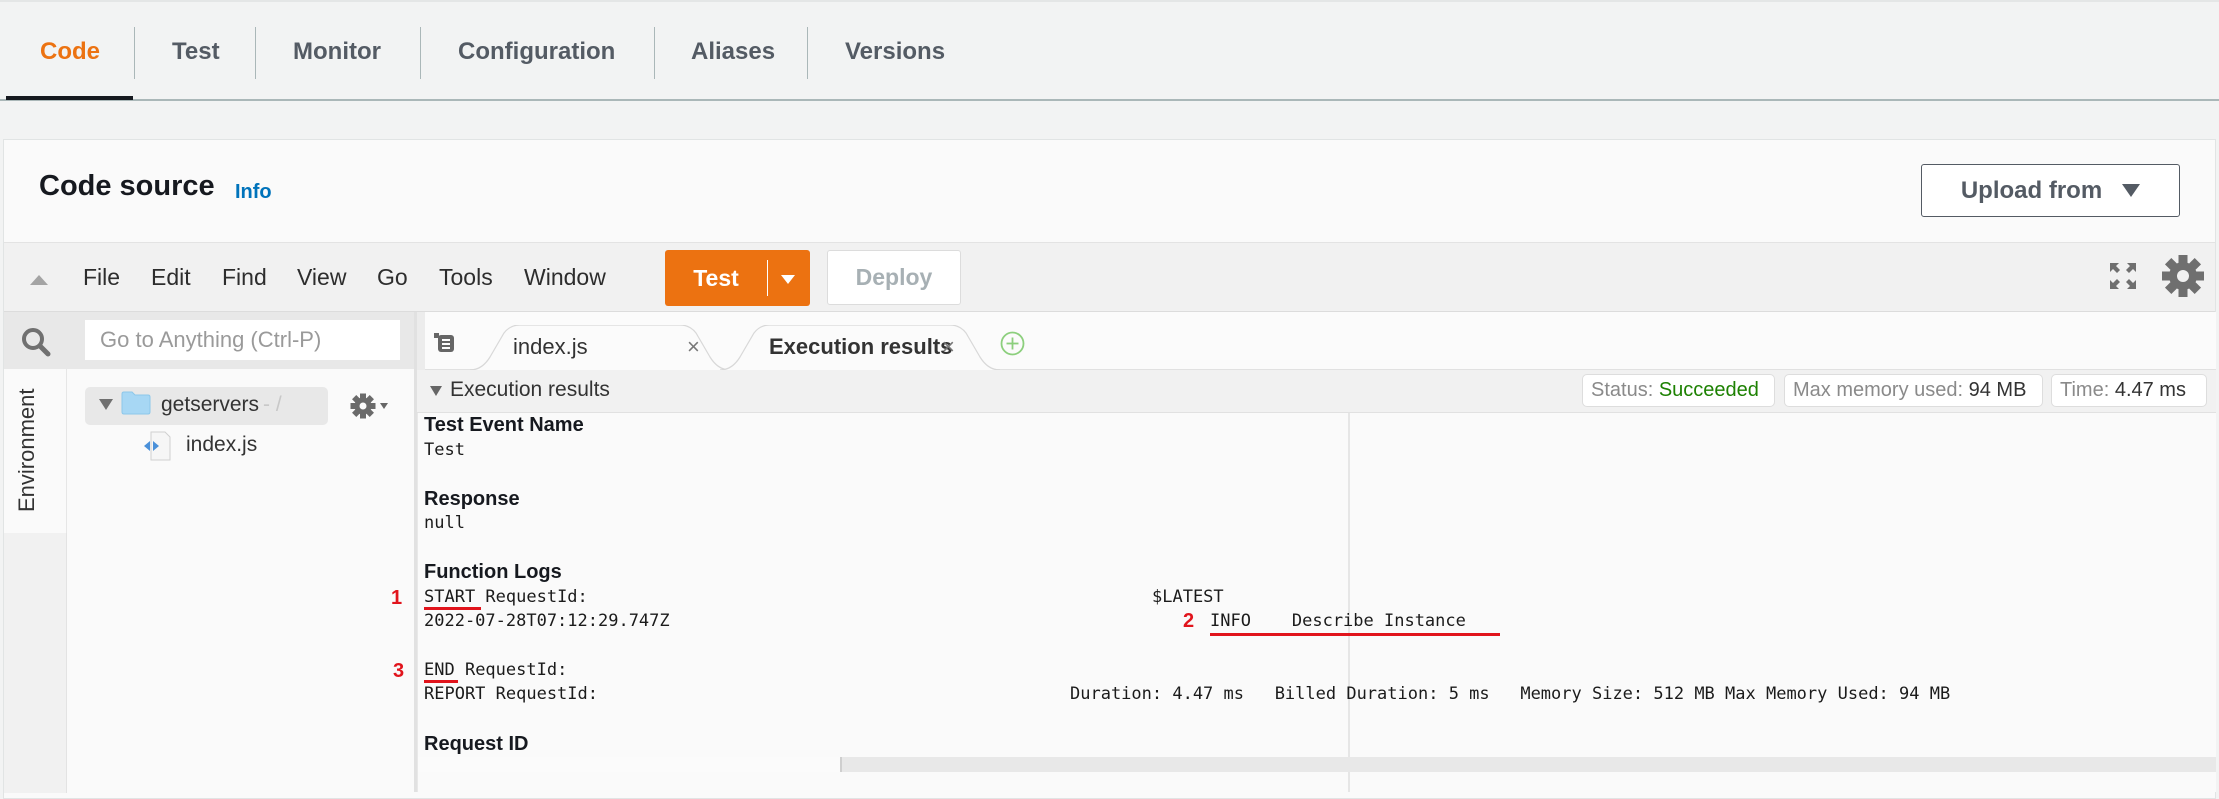 The height and width of the screenshot is (799, 2219). I want to click on tree-settings-gear-icon, so click(363, 406).